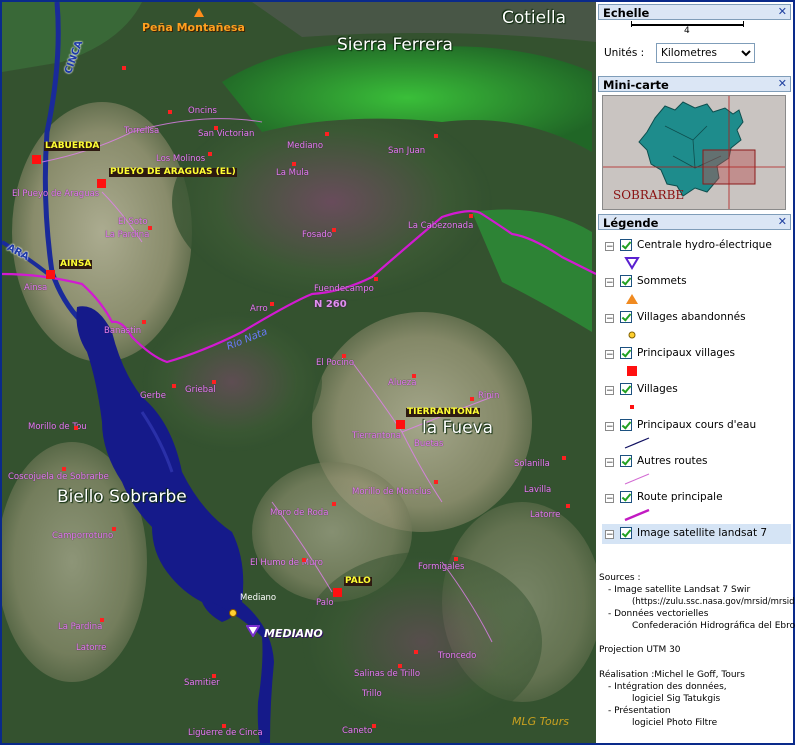  I want to click on legend-item-route-principale: − Route principale, so click(696, 506).